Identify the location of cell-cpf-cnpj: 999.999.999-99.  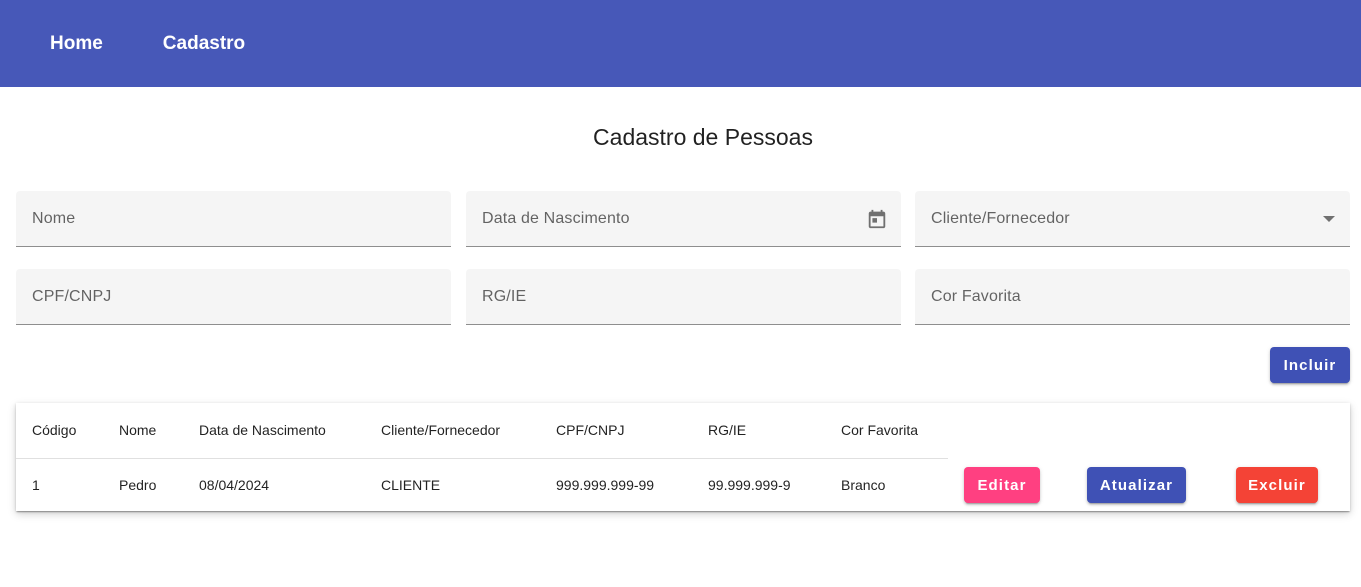
(605, 485).